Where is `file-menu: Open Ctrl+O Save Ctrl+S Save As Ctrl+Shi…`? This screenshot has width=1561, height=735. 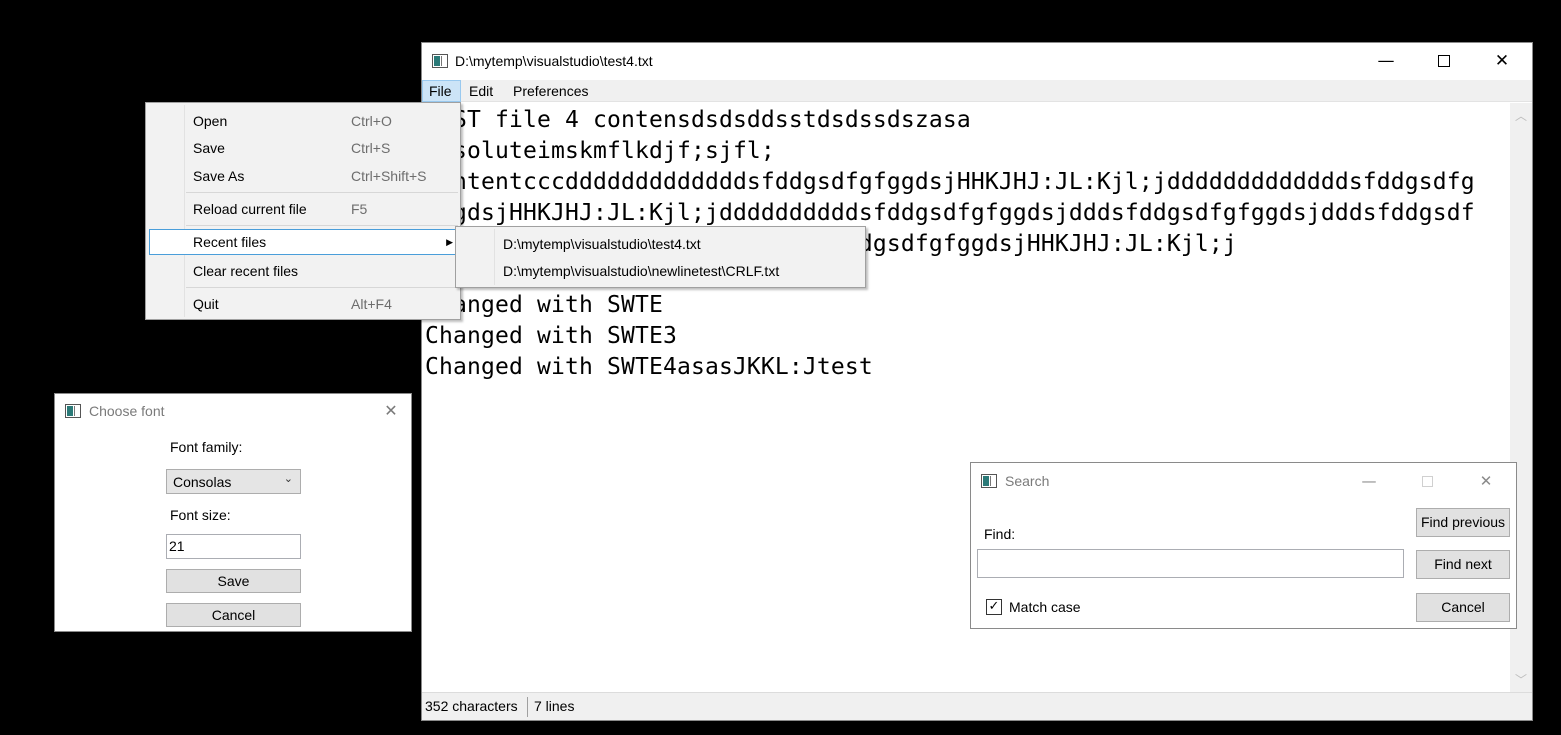
file-menu: Open Ctrl+O Save Ctrl+S Save As Ctrl+Shi… is located at coordinates (303, 211).